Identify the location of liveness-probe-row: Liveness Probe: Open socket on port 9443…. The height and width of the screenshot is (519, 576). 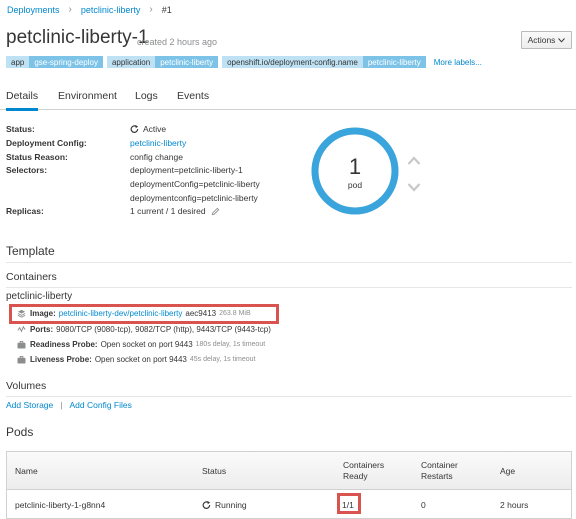
(136, 359).